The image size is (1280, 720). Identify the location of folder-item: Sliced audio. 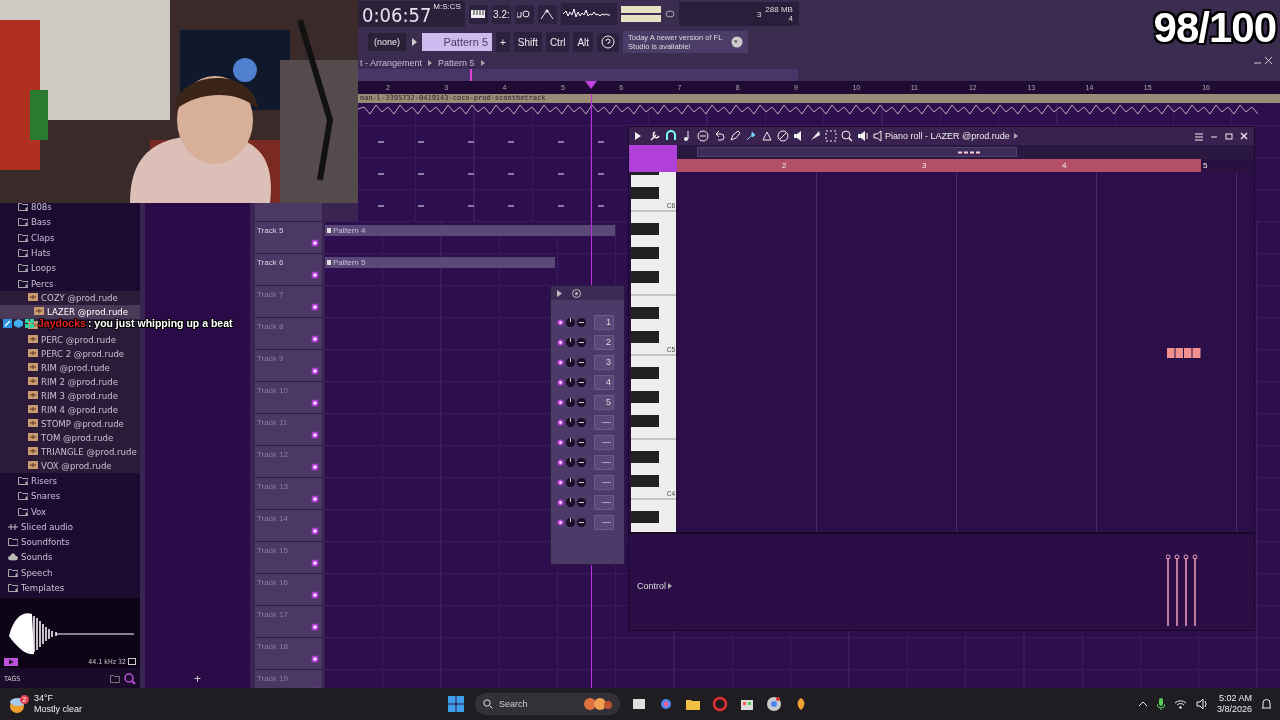
(70, 526).